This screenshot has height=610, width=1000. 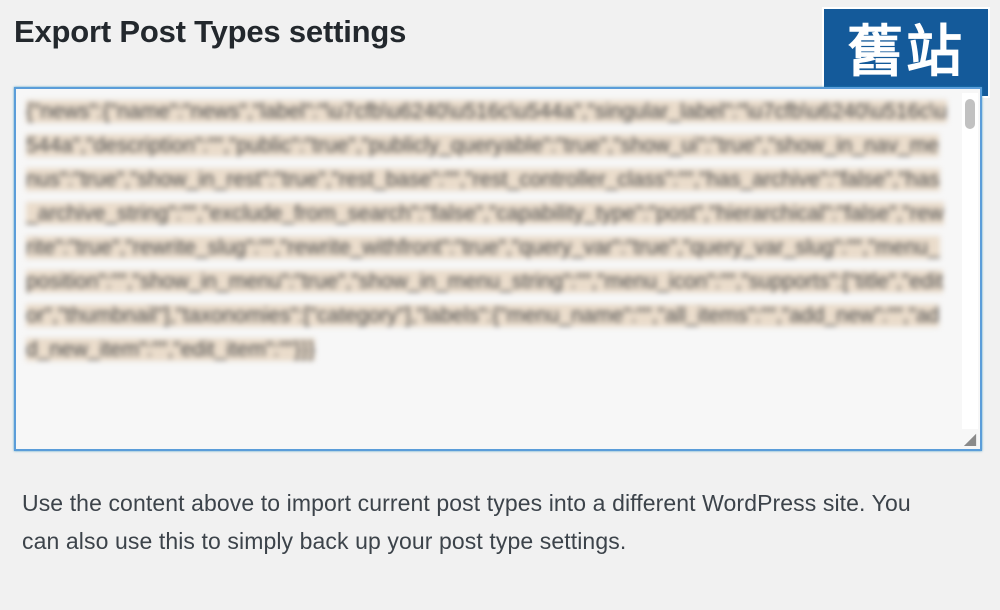 I want to click on resize-handle-icon: ◢, so click(x=970, y=439).